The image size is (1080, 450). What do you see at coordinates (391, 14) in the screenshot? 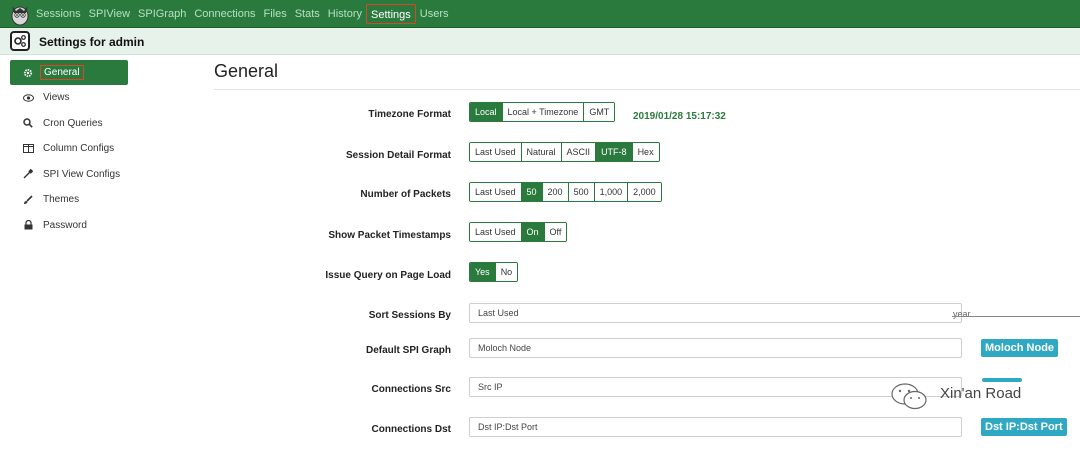
I see `nav-item-settings: Settings` at bounding box center [391, 14].